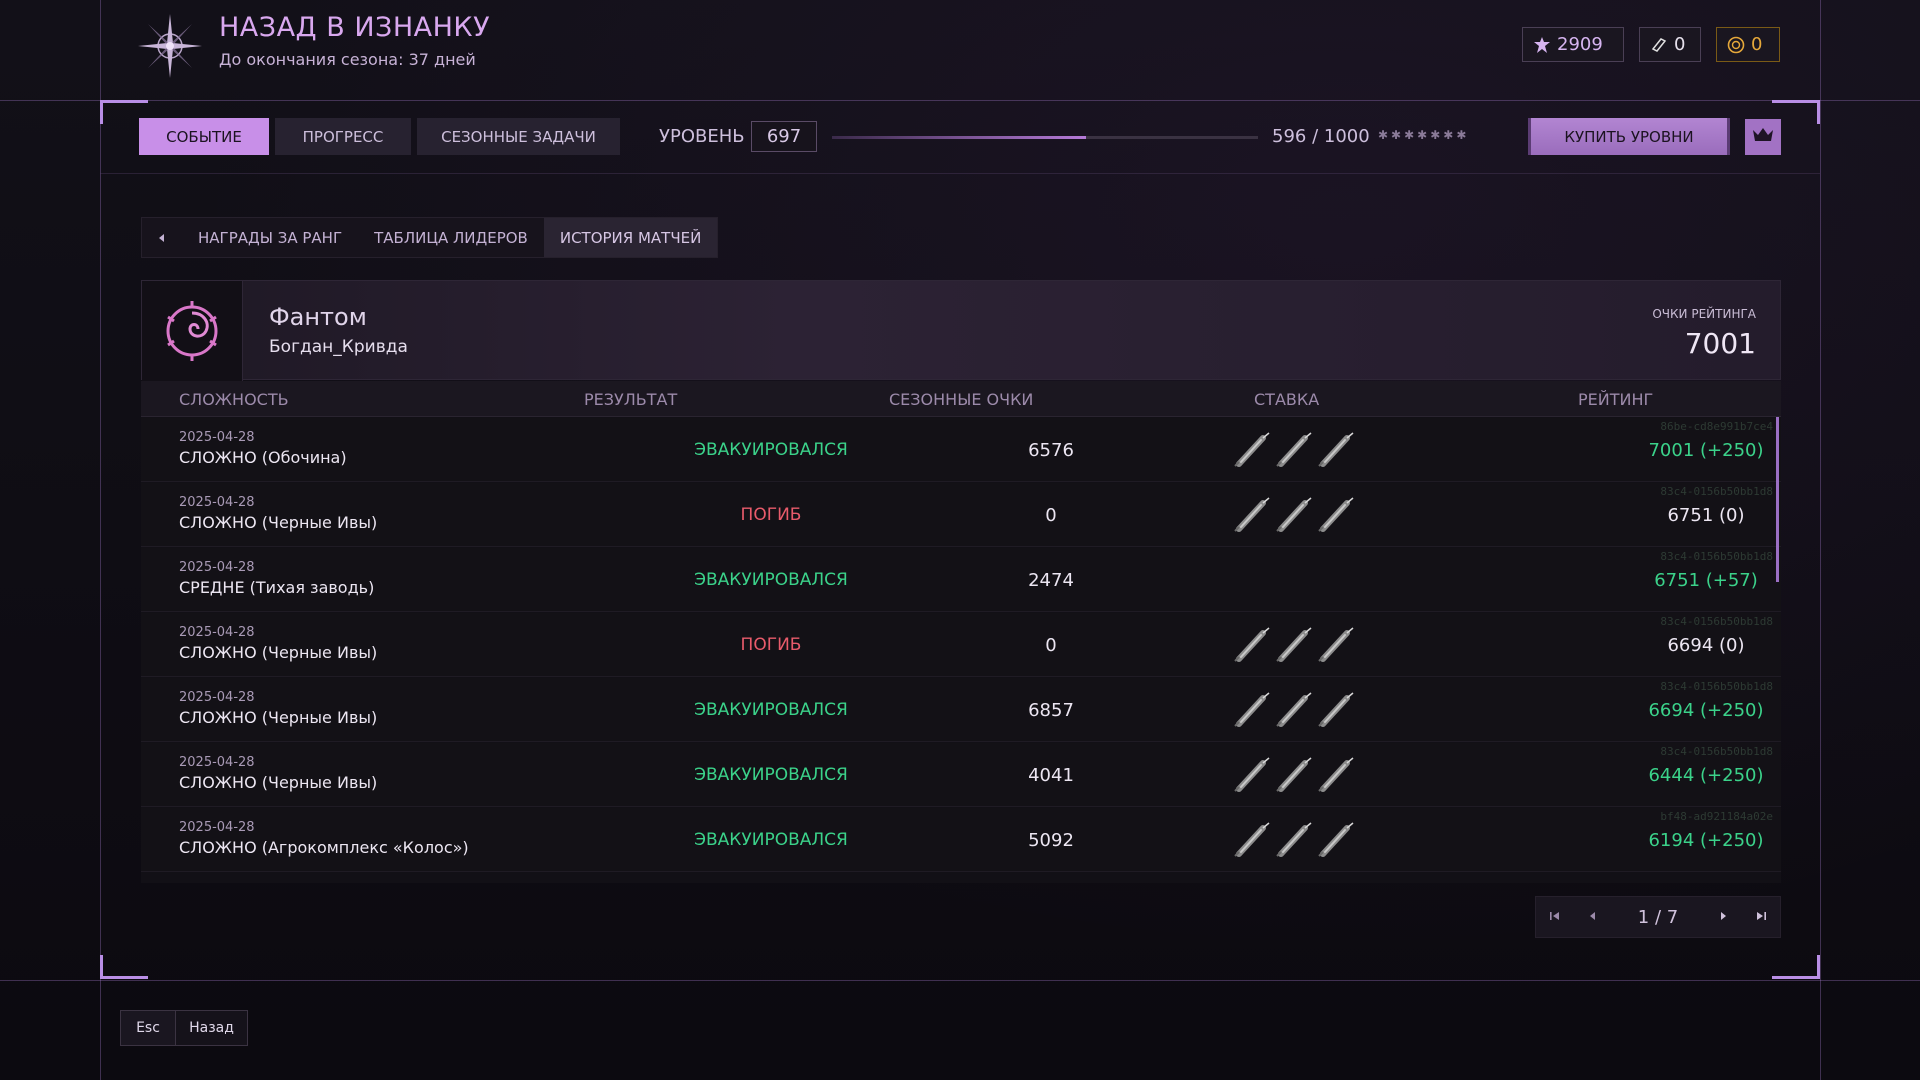 The width and height of the screenshot is (1920, 1080). I want to click on table-scrollbar, so click(1777, 499).